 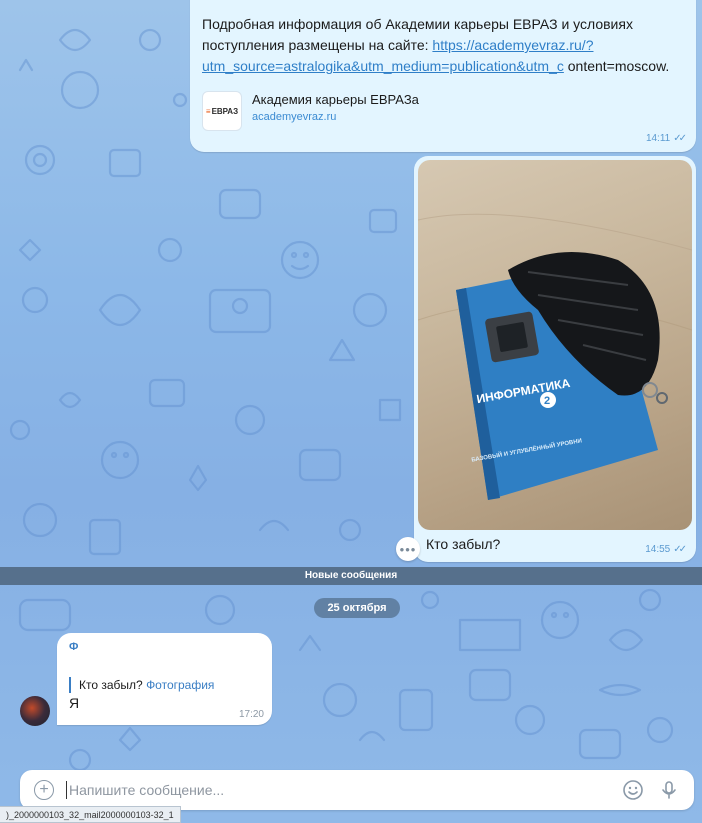 I want to click on message-incoming: Ф Кто забыл? Фотография Я 17:20, so click(x=164, y=679).